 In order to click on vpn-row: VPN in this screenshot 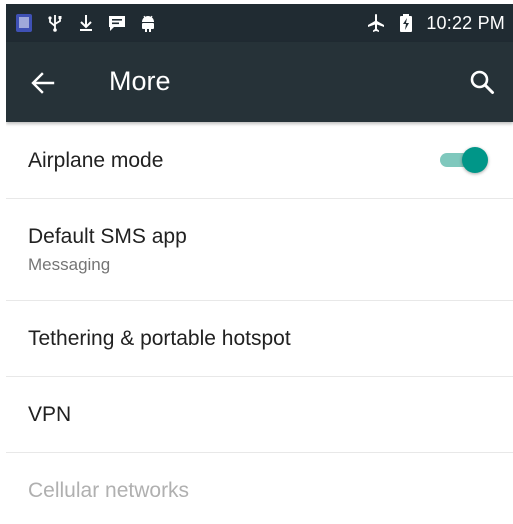, I will do `click(259, 415)`.